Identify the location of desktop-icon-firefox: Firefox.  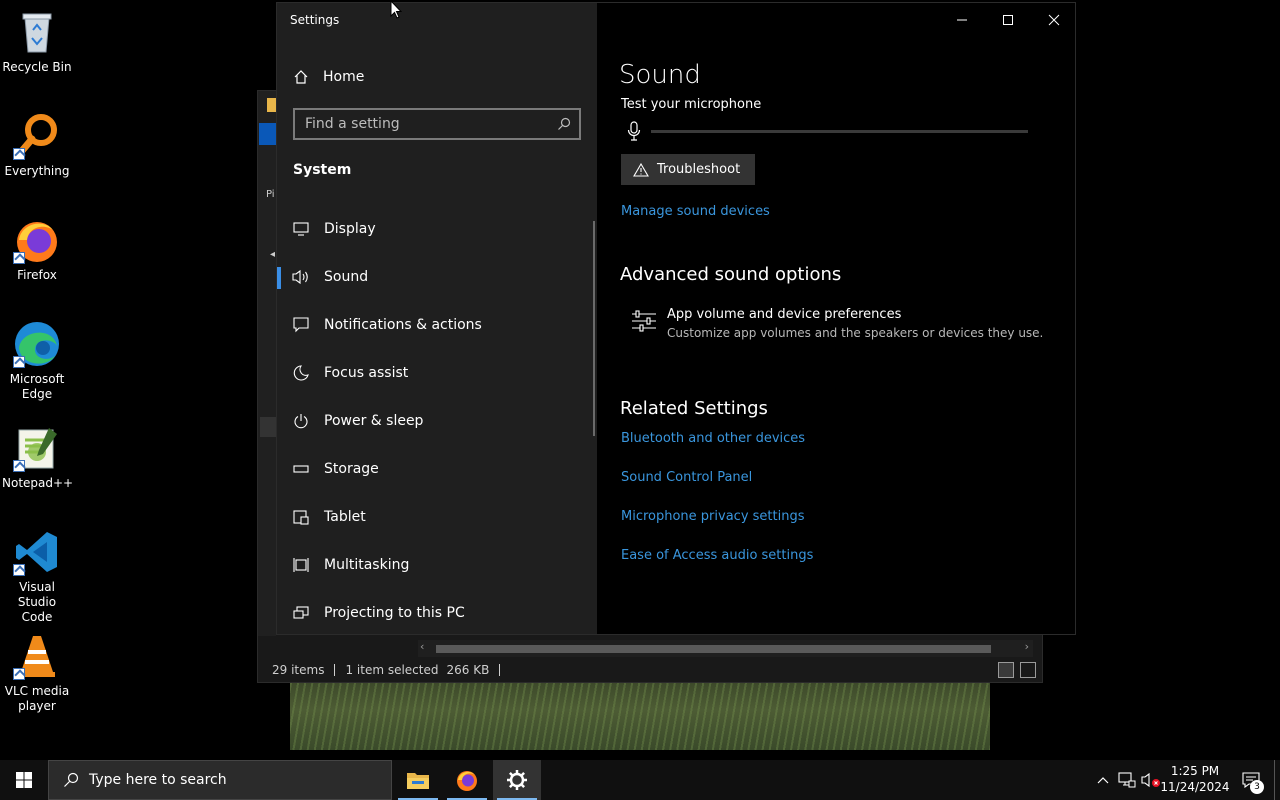
(37, 249).